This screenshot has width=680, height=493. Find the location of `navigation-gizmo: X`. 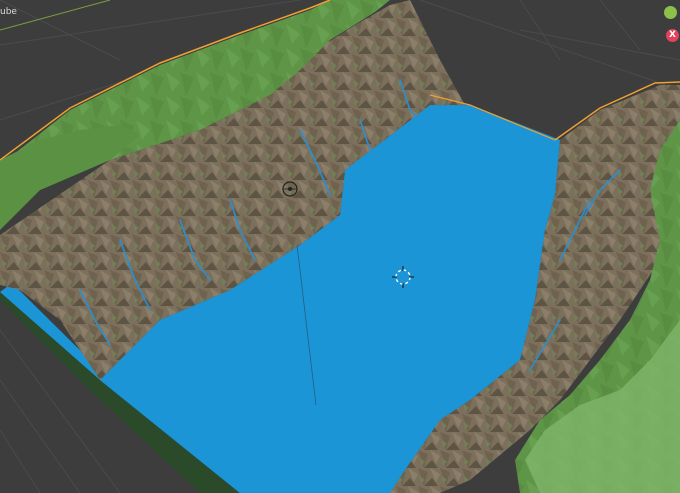

navigation-gizmo: X is located at coordinates (670, 24).